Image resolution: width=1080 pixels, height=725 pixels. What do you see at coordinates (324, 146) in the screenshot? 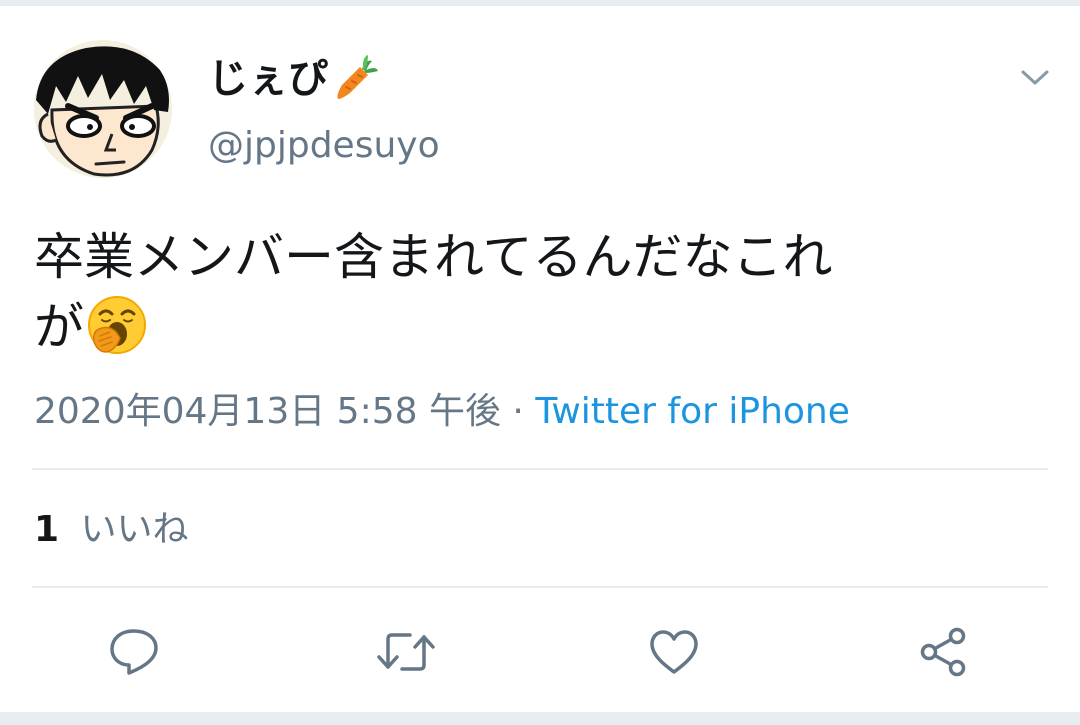
I see `user-handle: @jpjpdesuyo` at bounding box center [324, 146].